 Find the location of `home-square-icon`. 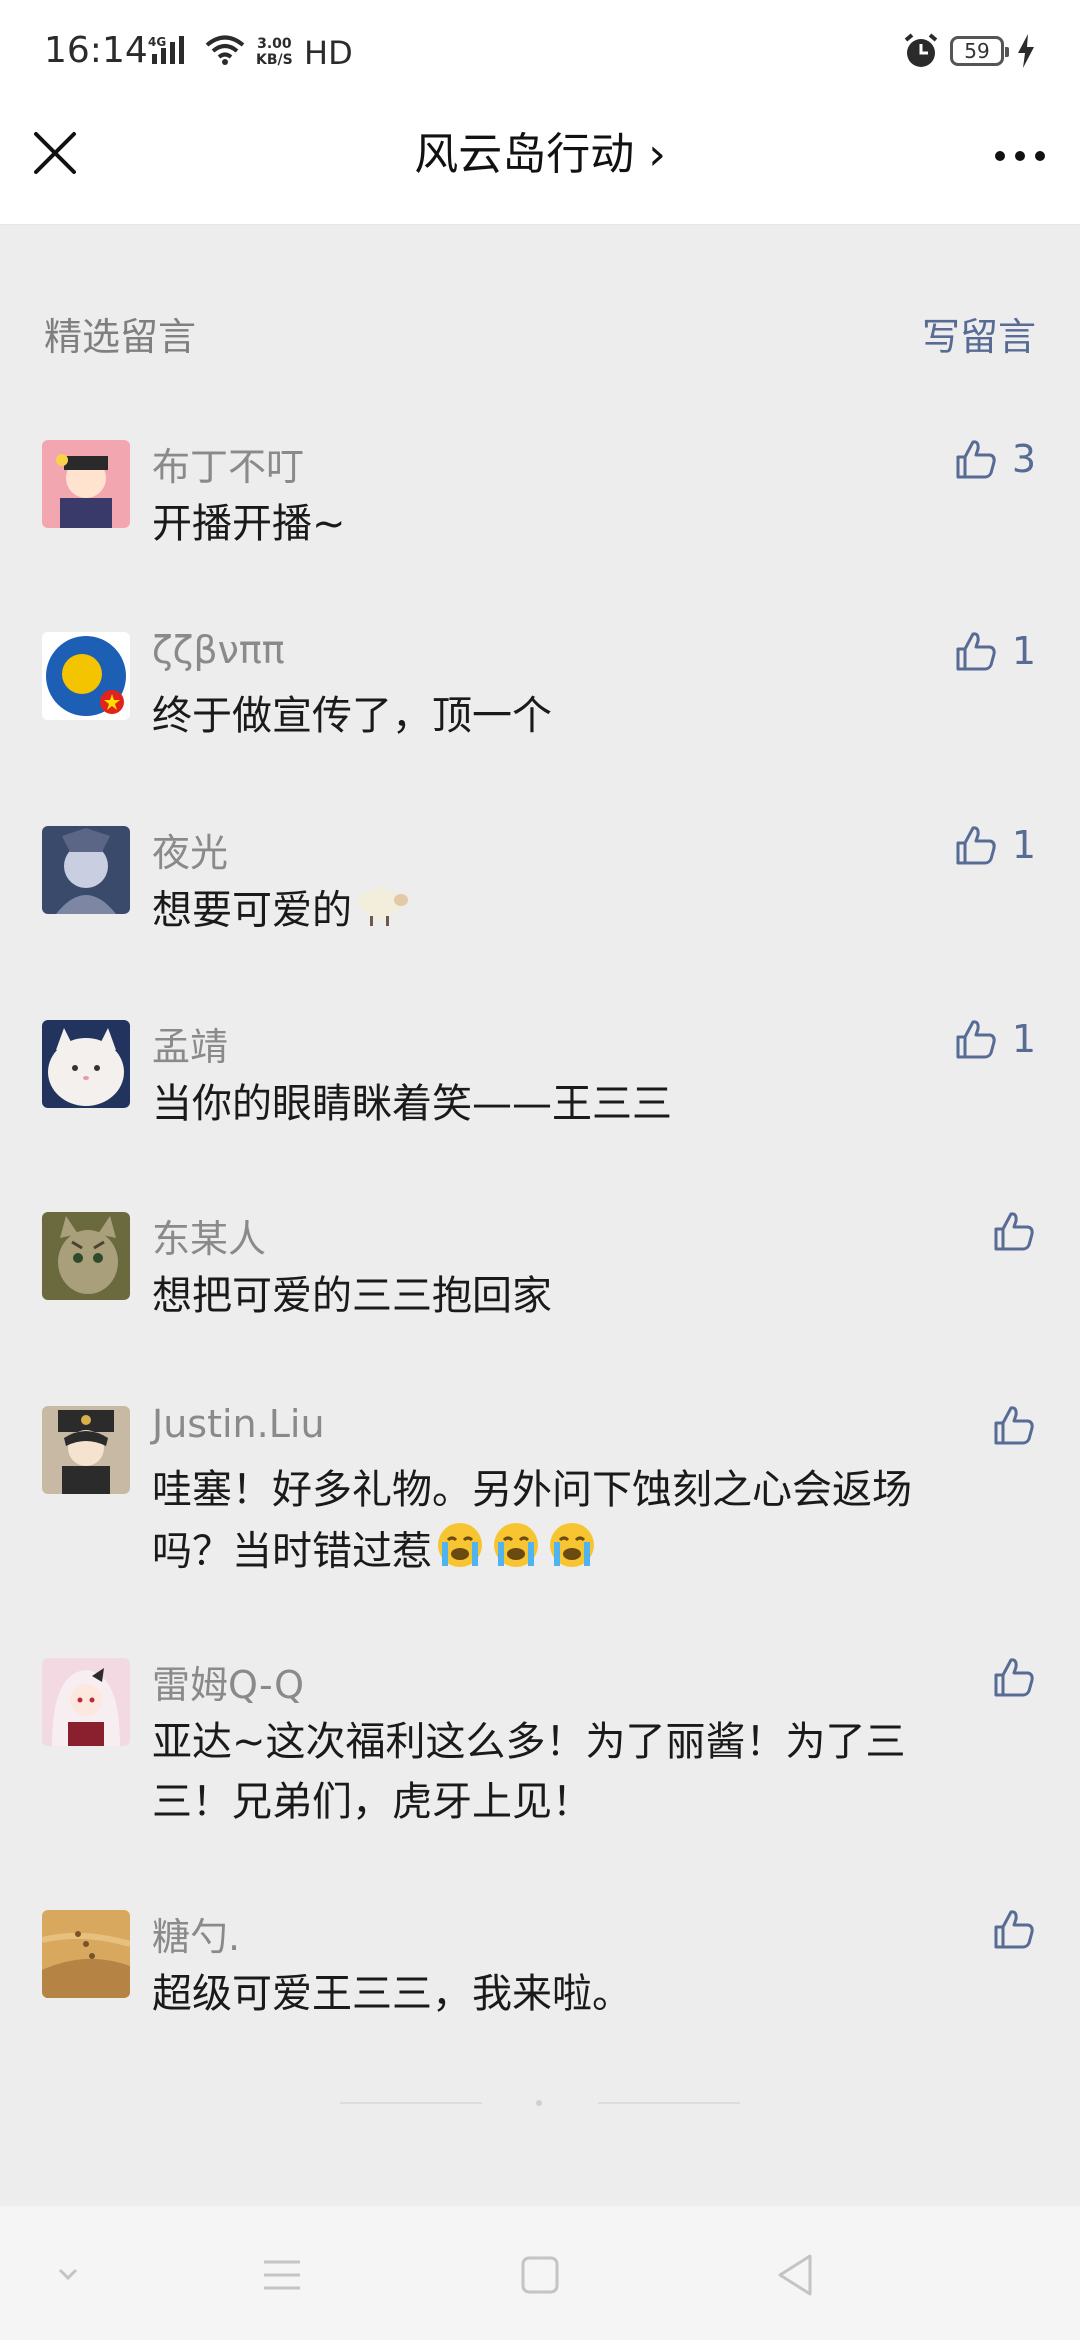

home-square-icon is located at coordinates (540, 2275).